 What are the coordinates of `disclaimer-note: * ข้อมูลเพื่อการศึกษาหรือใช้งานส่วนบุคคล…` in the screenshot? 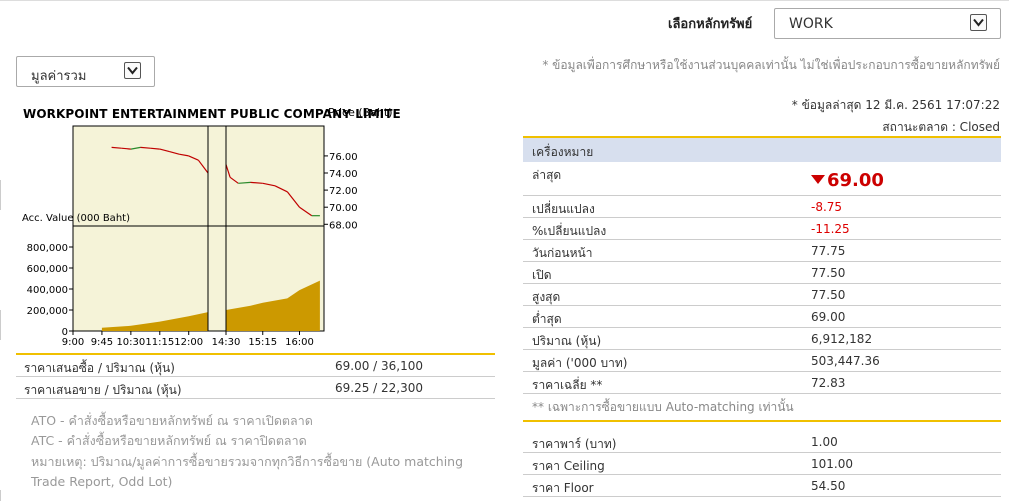 It's located at (771, 65).